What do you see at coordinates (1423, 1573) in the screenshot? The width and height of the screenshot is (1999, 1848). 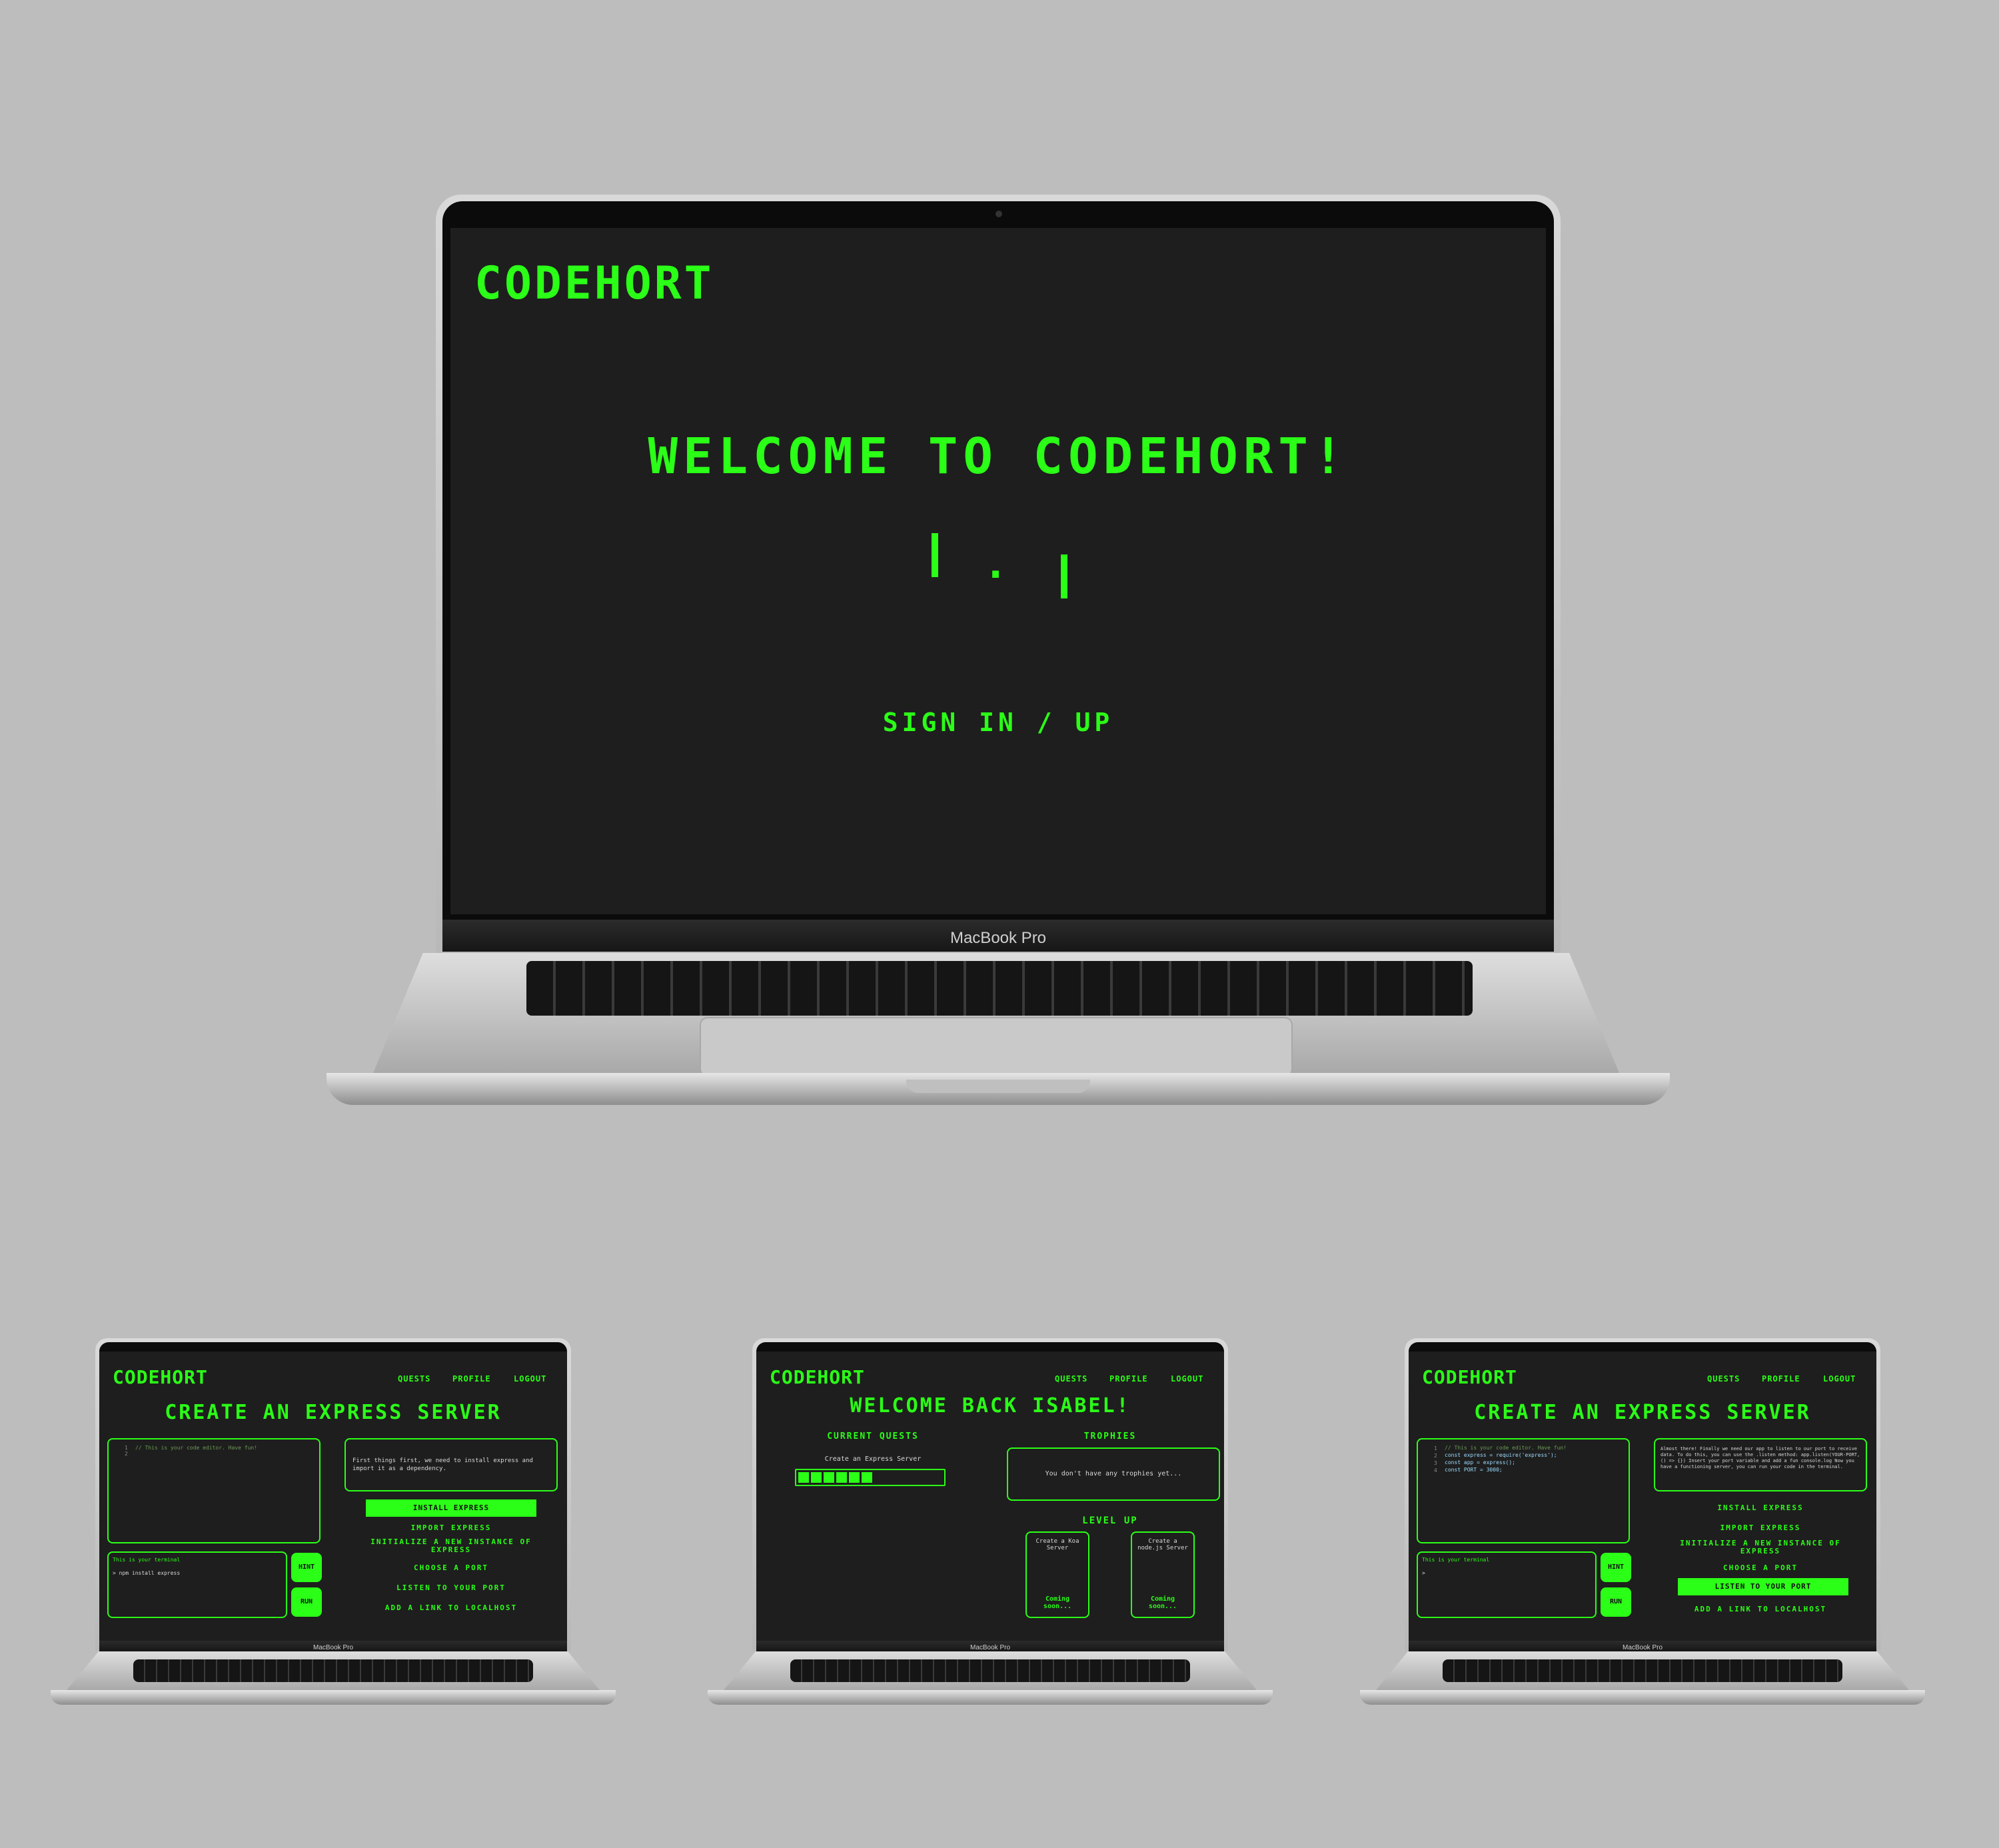 I see `terminal-command: >` at bounding box center [1423, 1573].